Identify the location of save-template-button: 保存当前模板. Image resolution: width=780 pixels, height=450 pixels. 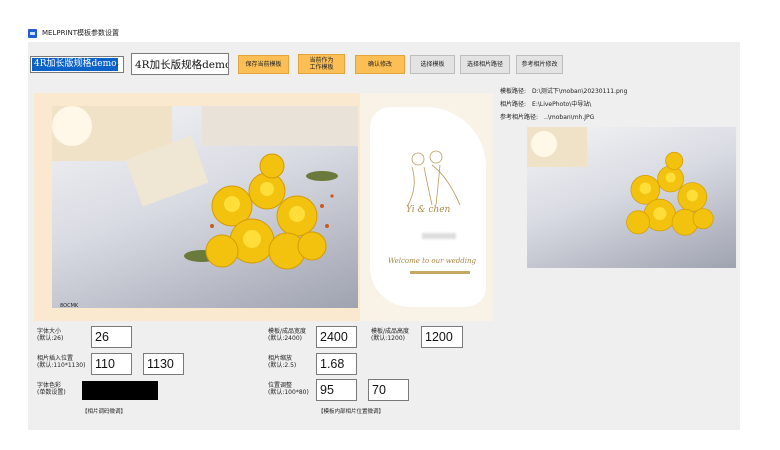
(263, 64).